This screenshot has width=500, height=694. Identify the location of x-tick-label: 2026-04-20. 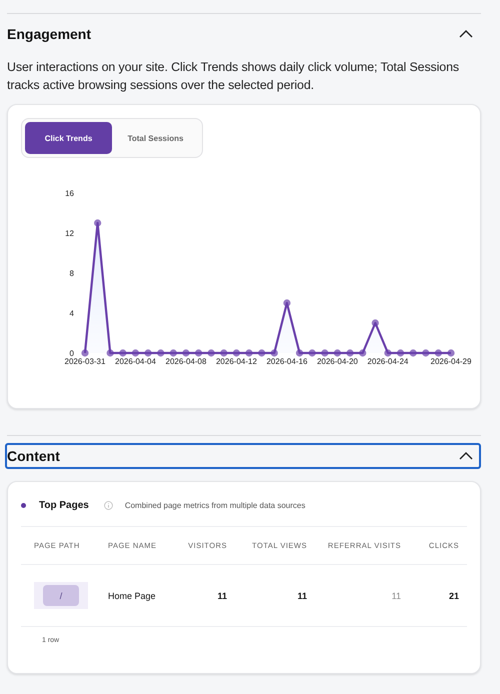
(337, 361).